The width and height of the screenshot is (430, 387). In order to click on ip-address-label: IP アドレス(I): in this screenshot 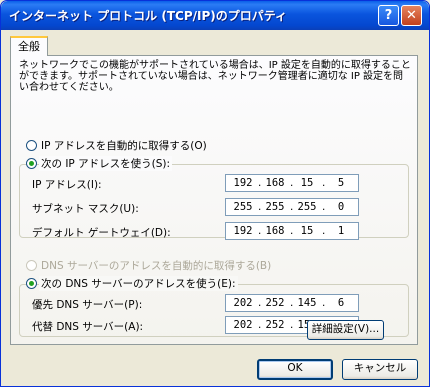, I will do `click(67, 185)`.